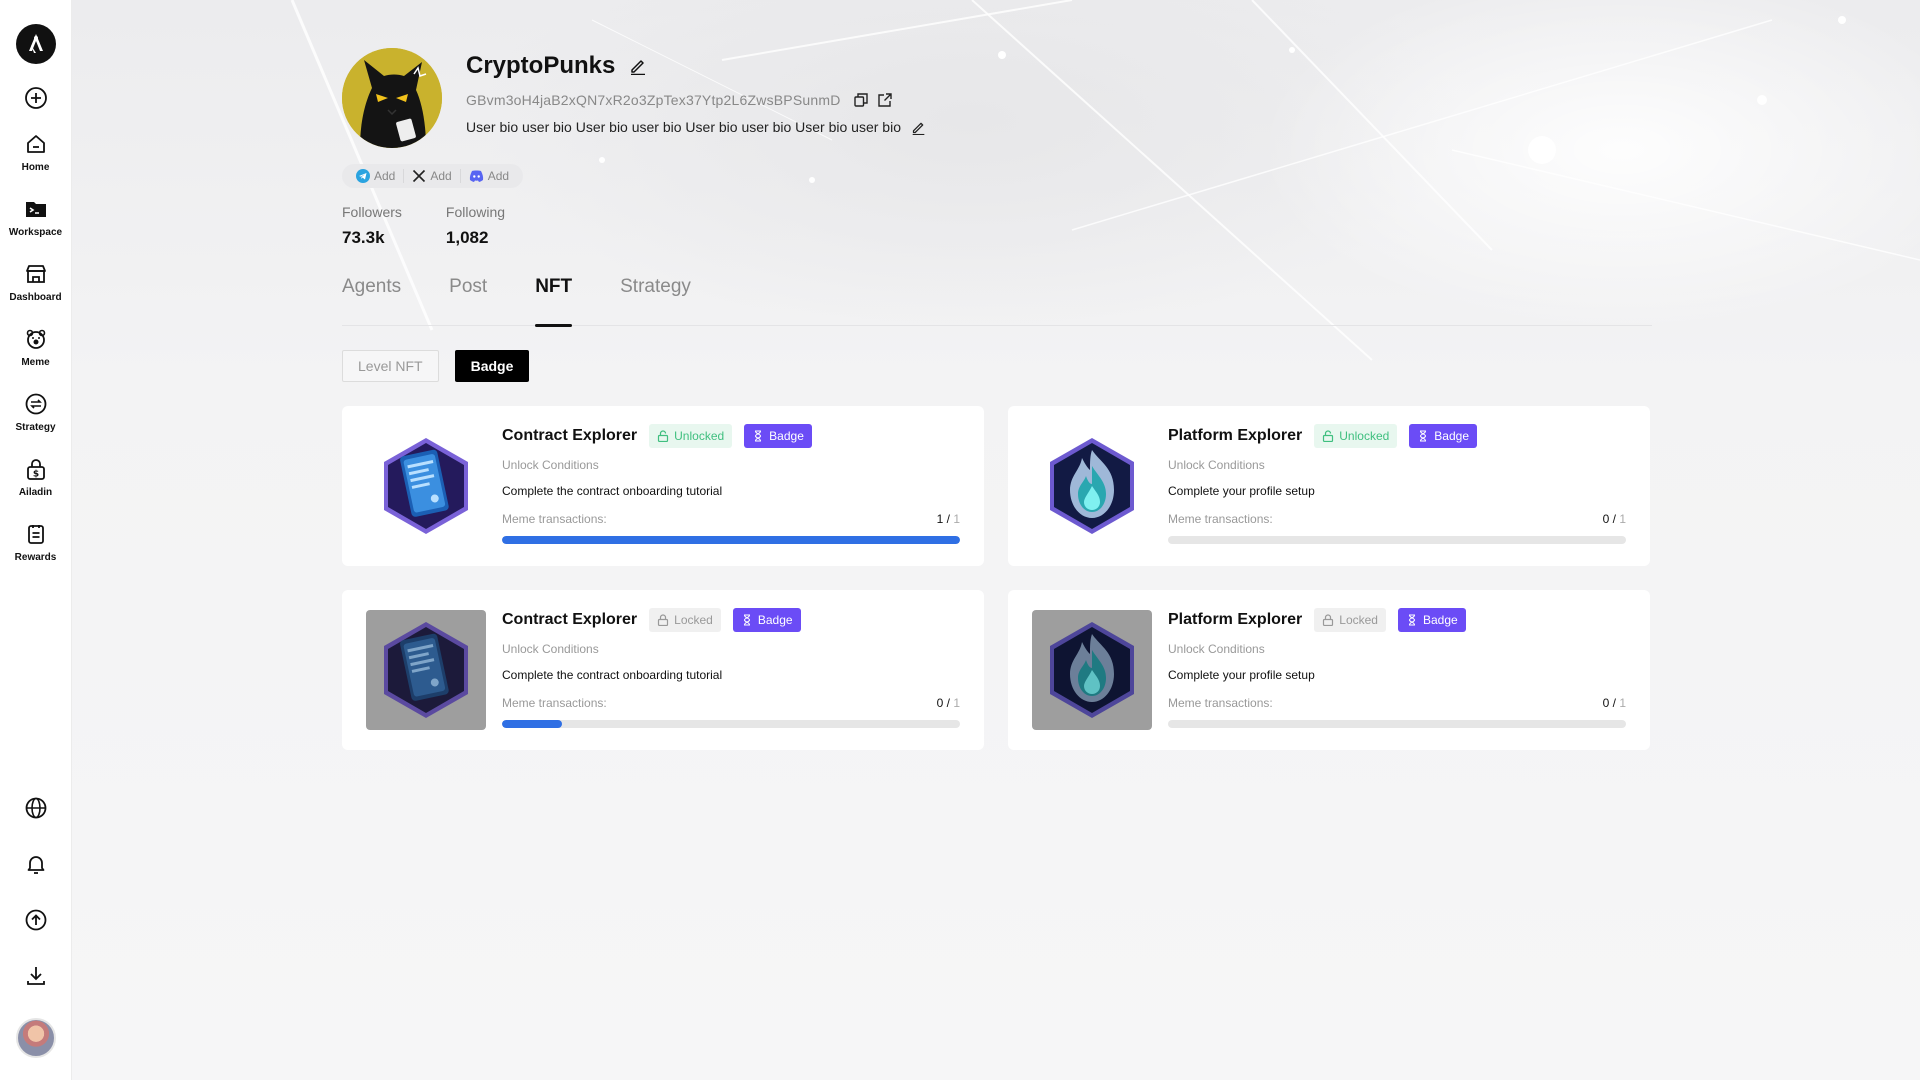 This screenshot has height=1080, width=1920. What do you see at coordinates (638, 66) in the screenshot?
I see `edit-name-icon` at bounding box center [638, 66].